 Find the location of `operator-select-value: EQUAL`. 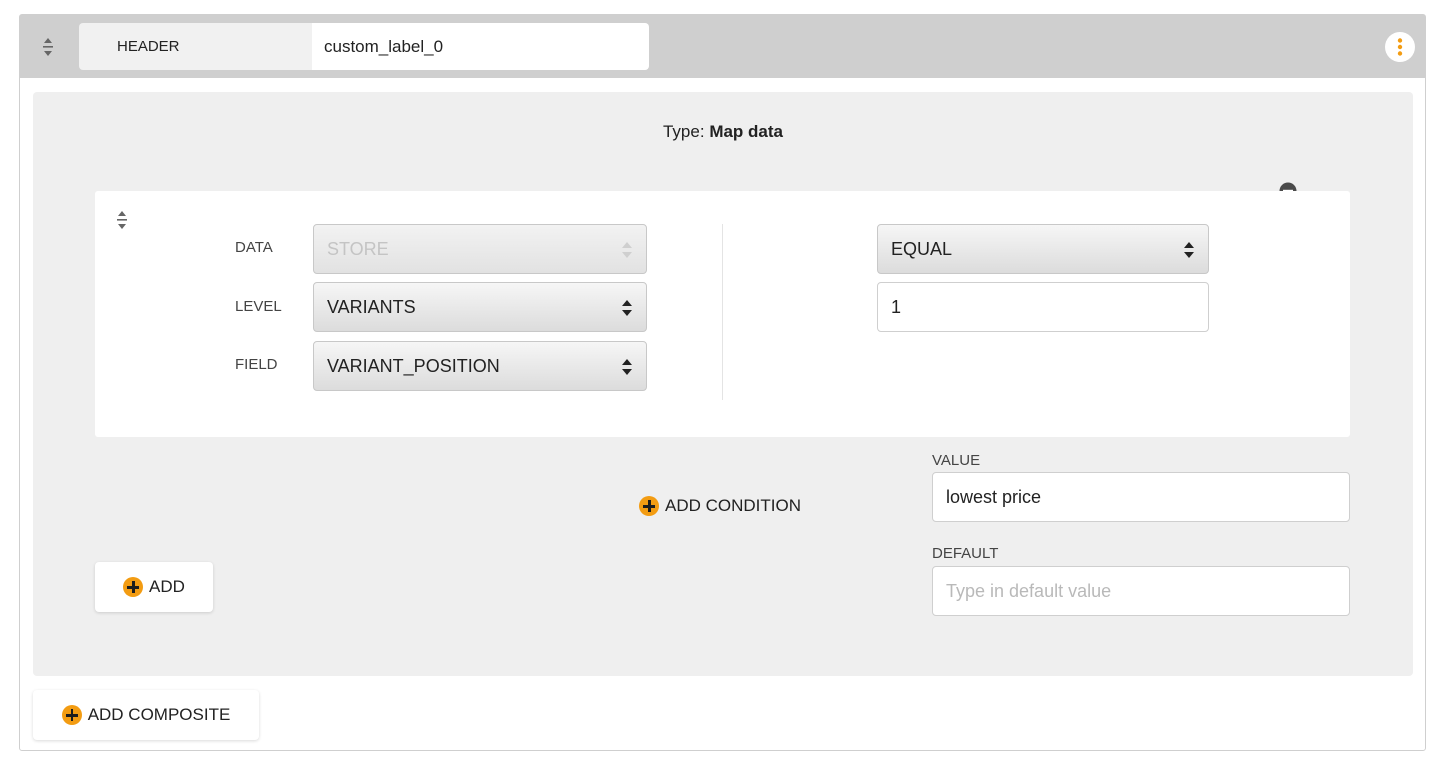

operator-select-value: EQUAL is located at coordinates (922, 249).